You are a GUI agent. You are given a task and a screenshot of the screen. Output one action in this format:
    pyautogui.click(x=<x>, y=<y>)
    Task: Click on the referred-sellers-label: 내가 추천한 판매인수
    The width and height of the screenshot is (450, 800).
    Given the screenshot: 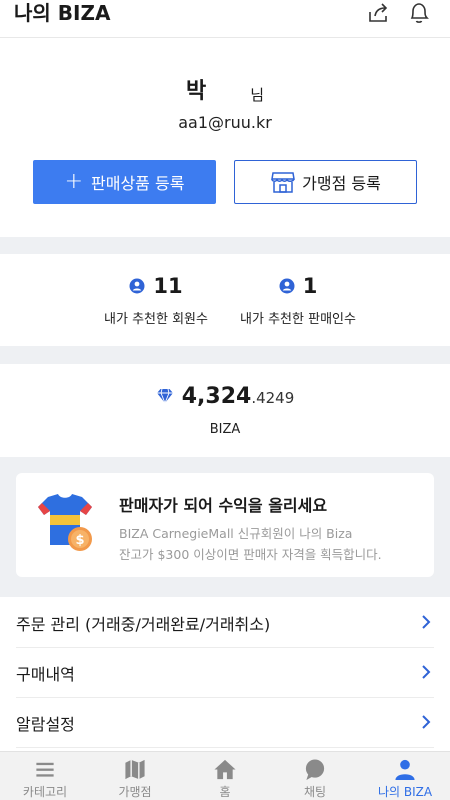 What is the action you would take?
    pyautogui.click(x=298, y=319)
    